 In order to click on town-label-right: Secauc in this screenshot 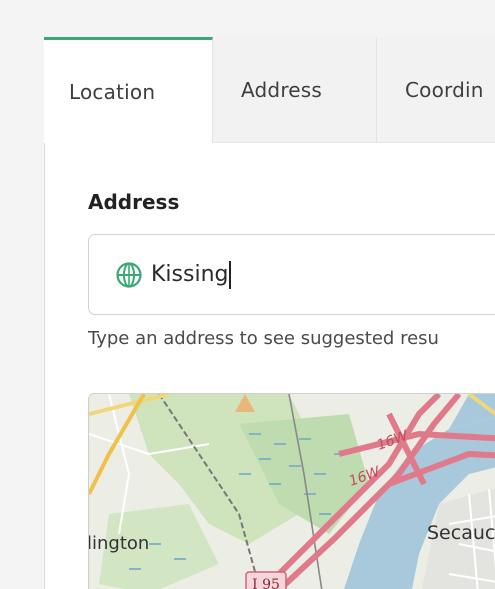, I will do `click(461, 533)`.